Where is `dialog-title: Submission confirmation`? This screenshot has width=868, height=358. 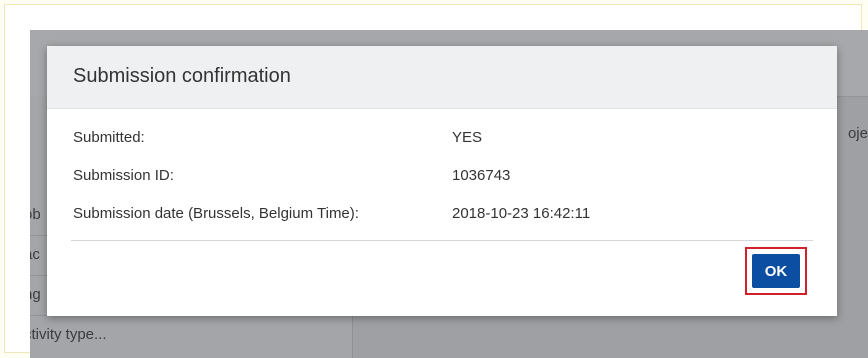 dialog-title: Submission confirmation is located at coordinates (182, 76).